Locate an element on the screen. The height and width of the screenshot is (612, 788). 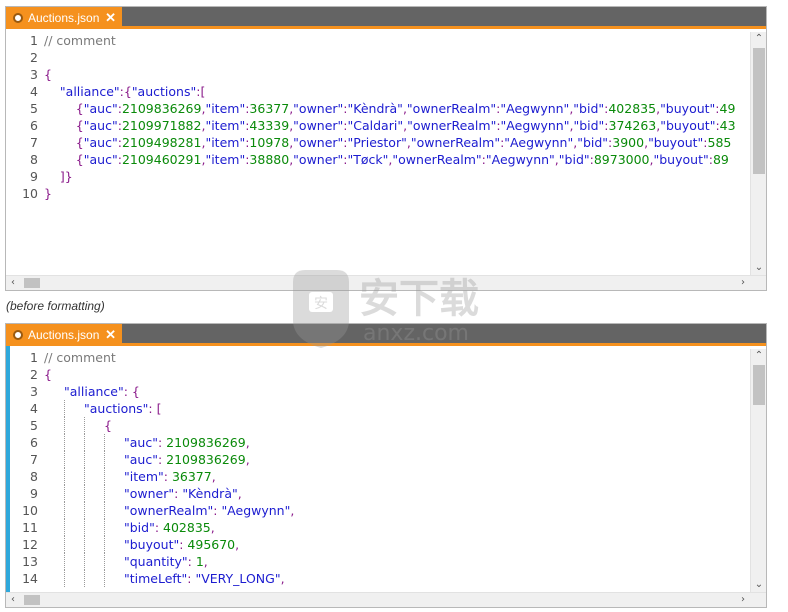
code-token: 8973000 is located at coordinates (621, 159).